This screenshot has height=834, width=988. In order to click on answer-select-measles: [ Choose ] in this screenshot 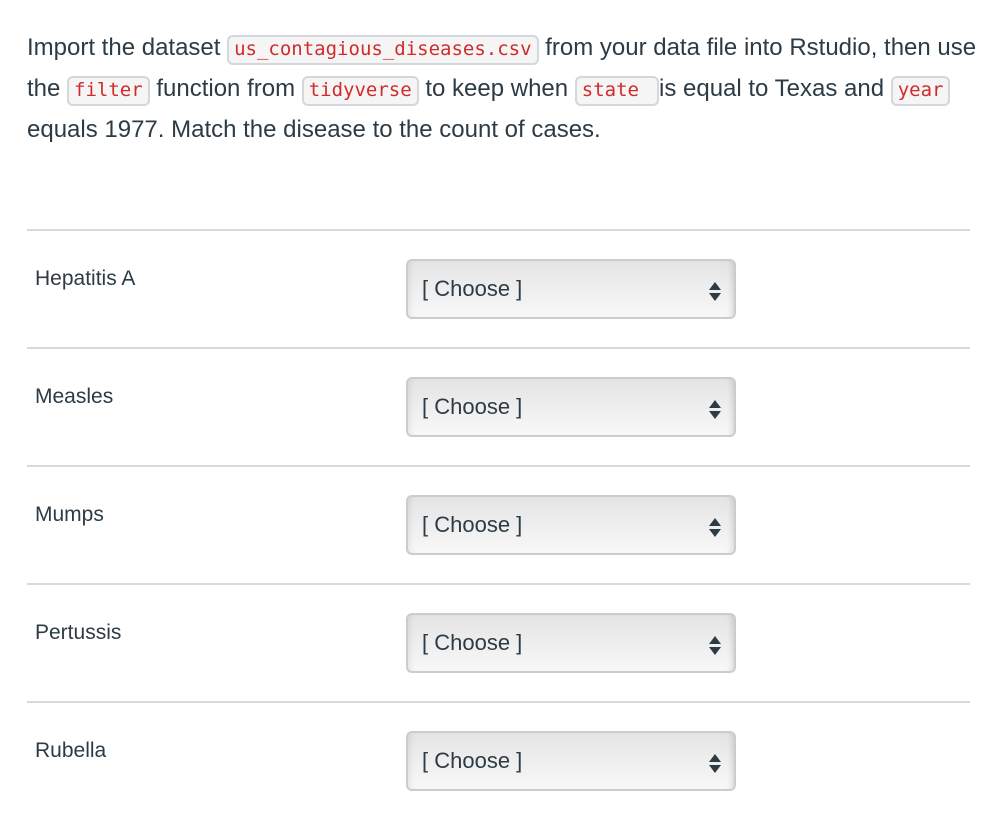, I will do `click(571, 407)`.